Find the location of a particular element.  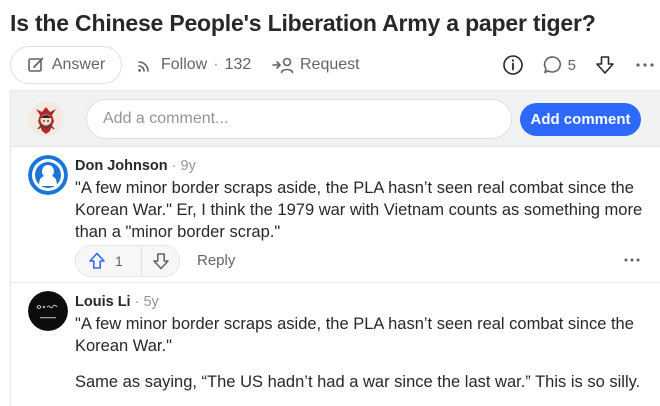

comment-header: Louis Li · 5y is located at coordinates (117, 302).